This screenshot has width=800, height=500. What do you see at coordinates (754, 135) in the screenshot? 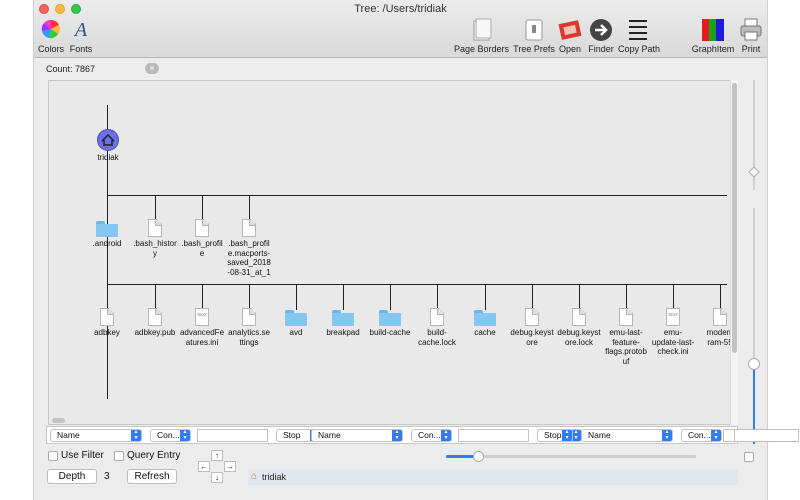
I see `zoom-slider` at bounding box center [754, 135].